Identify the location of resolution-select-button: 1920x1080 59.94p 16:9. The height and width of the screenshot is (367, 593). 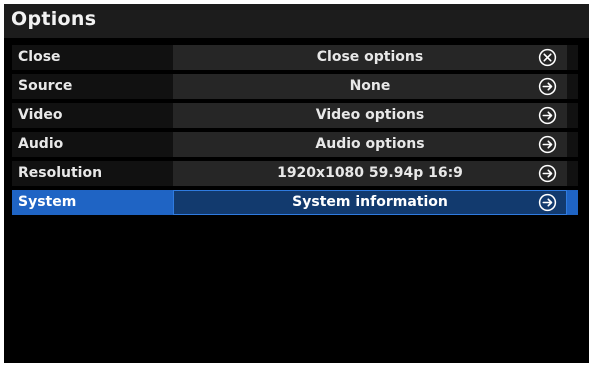
(370, 173).